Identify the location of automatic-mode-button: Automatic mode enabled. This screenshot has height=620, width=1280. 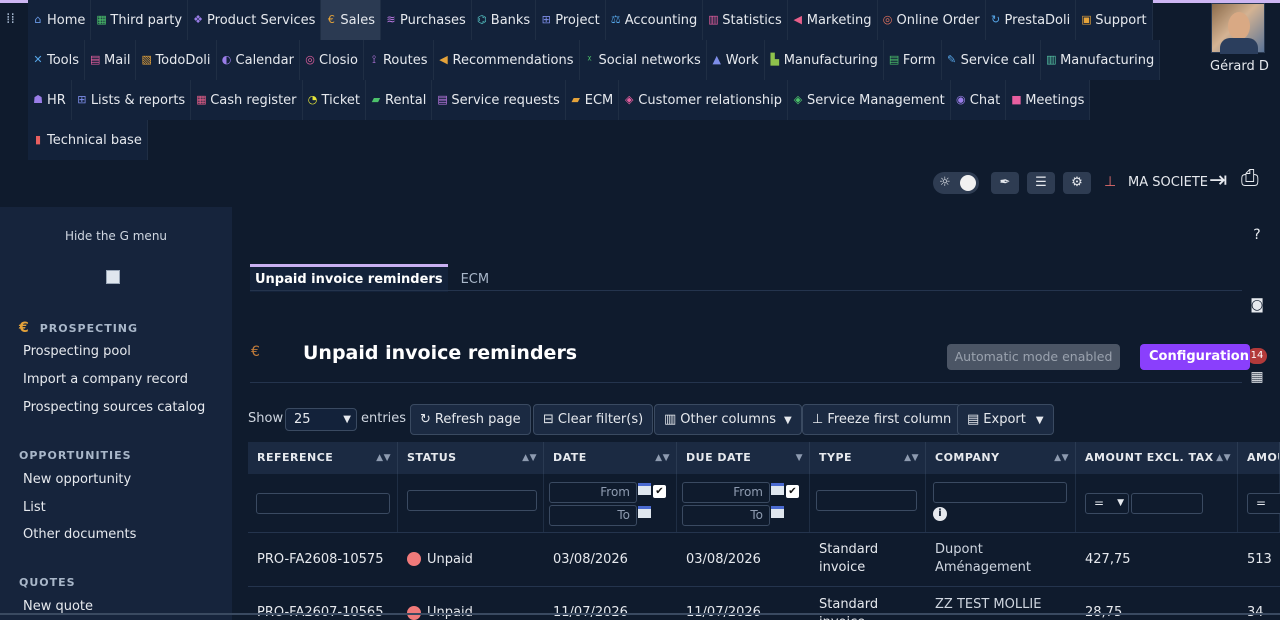
(1033, 357).